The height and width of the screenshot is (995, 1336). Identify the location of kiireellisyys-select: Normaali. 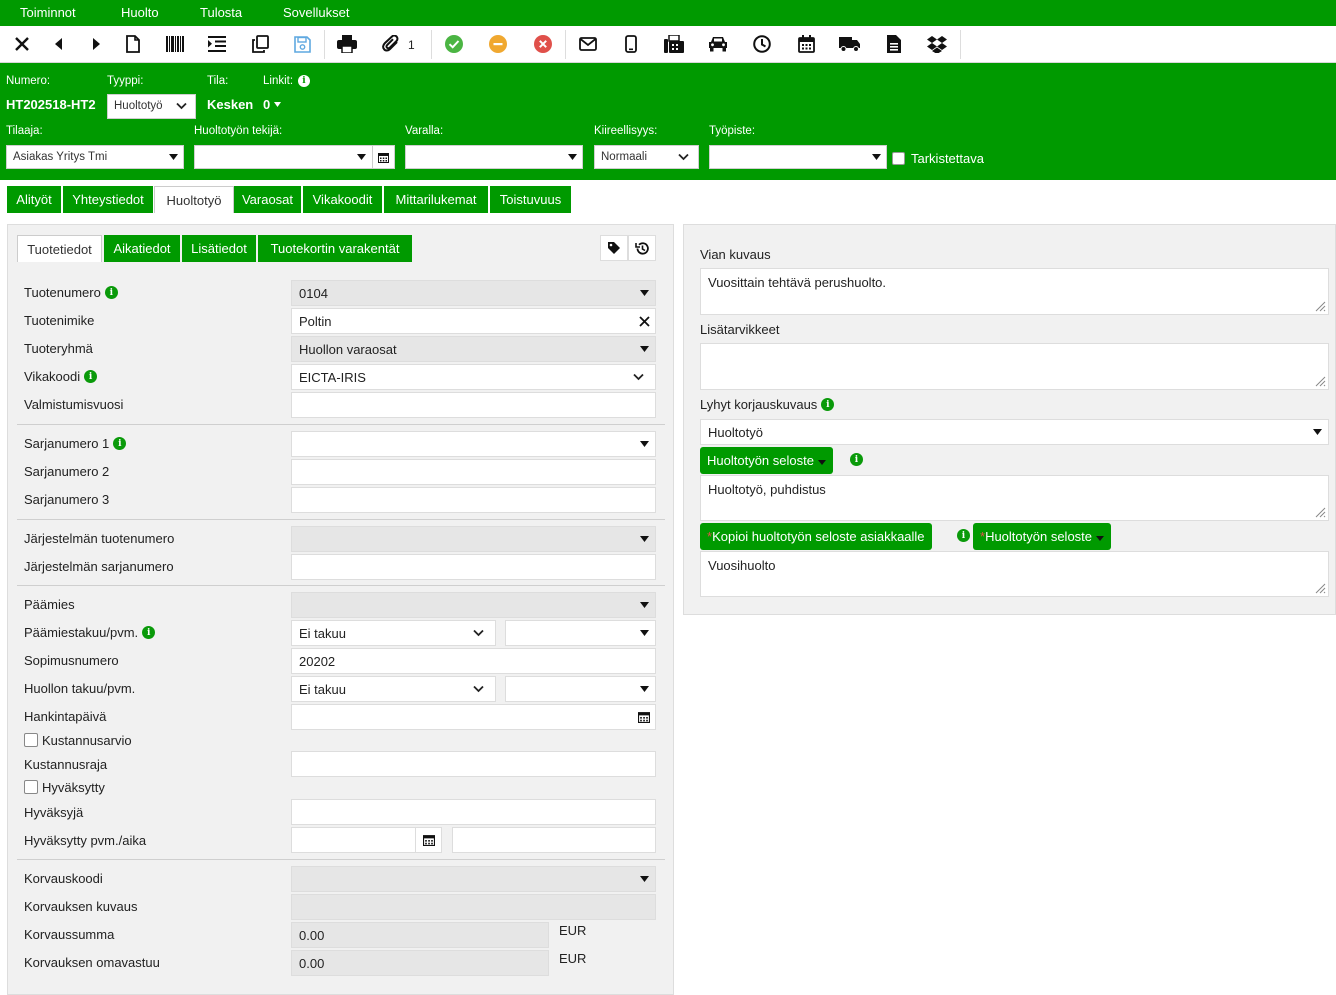
(646, 157).